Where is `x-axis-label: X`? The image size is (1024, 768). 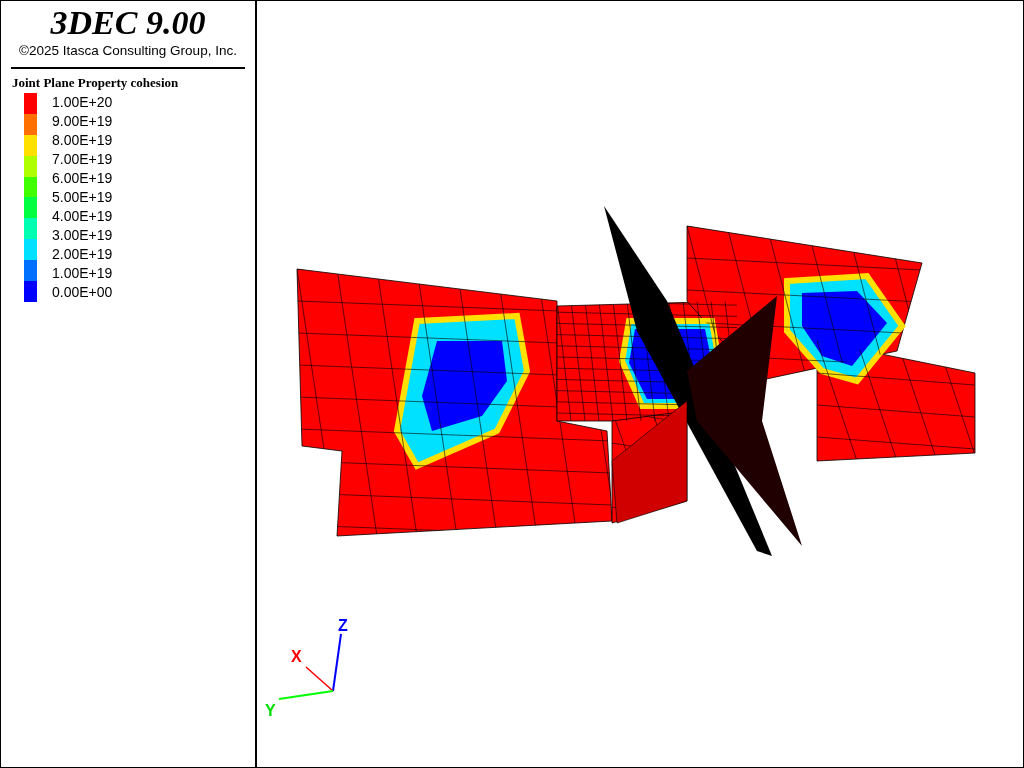
x-axis-label: X is located at coordinates (296, 656).